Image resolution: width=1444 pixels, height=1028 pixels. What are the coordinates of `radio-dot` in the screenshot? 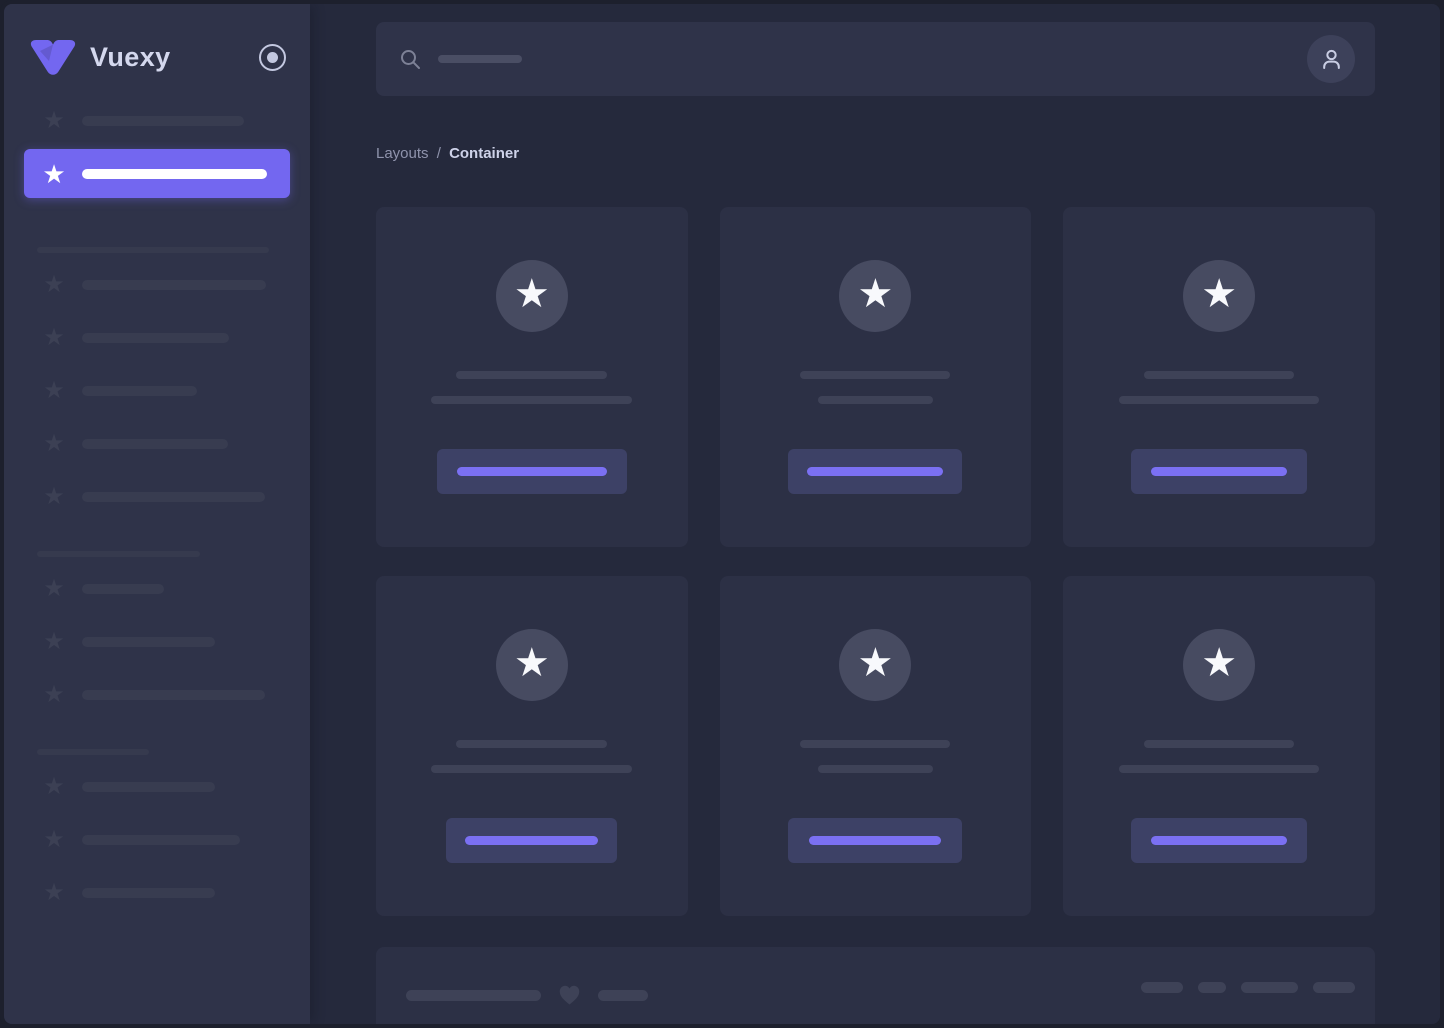 It's located at (272, 57).